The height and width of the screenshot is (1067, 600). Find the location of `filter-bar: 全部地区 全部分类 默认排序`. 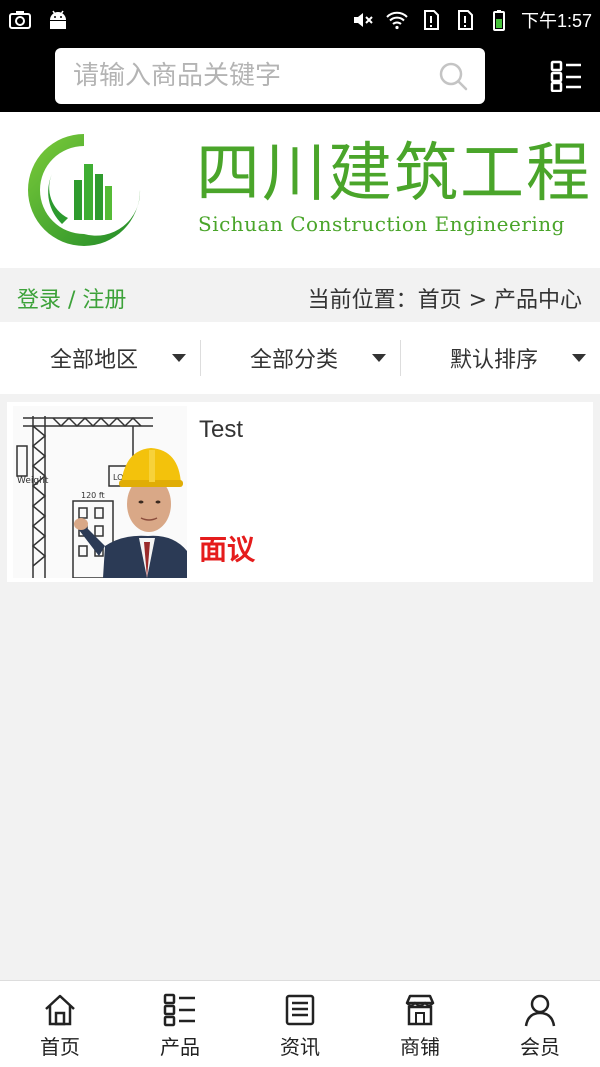

filter-bar: 全部地区 全部分类 默认排序 is located at coordinates (300, 358).